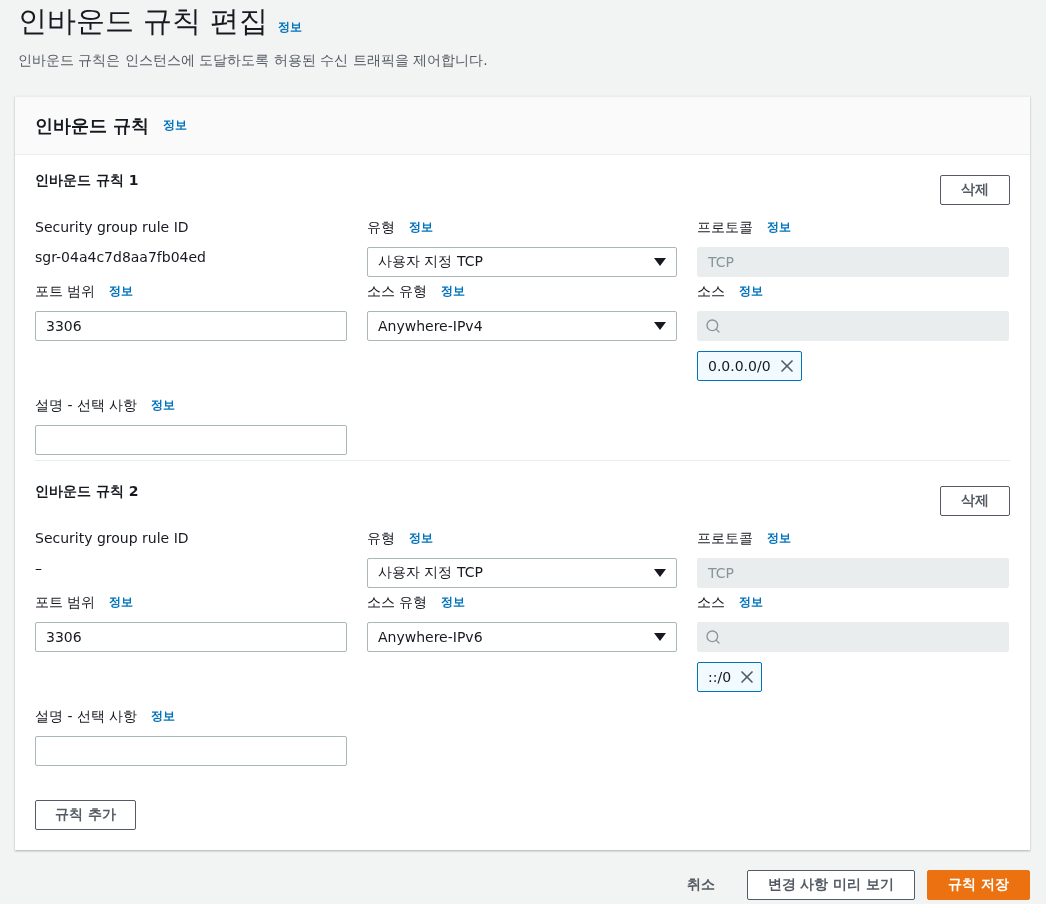 This screenshot has height=904, width=1046. Describe the element at coordinates (831, 885) in the screenshot. I see `preview-button: 변경 사항 미리 보기` at that location.